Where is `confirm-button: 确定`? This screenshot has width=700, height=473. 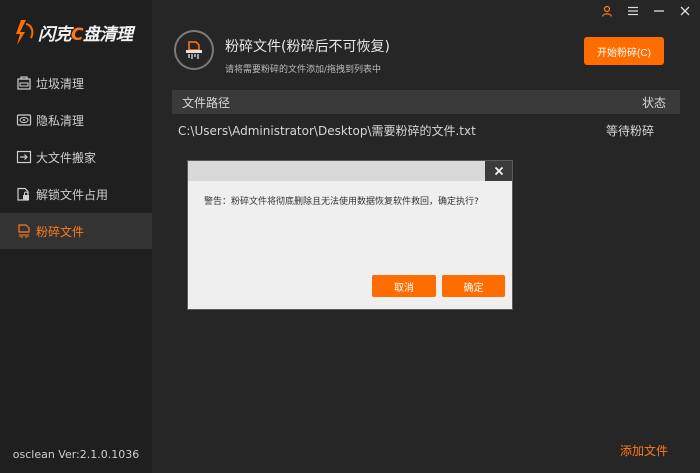 confirm-button: 确定 is located at coordinates (473, 286).